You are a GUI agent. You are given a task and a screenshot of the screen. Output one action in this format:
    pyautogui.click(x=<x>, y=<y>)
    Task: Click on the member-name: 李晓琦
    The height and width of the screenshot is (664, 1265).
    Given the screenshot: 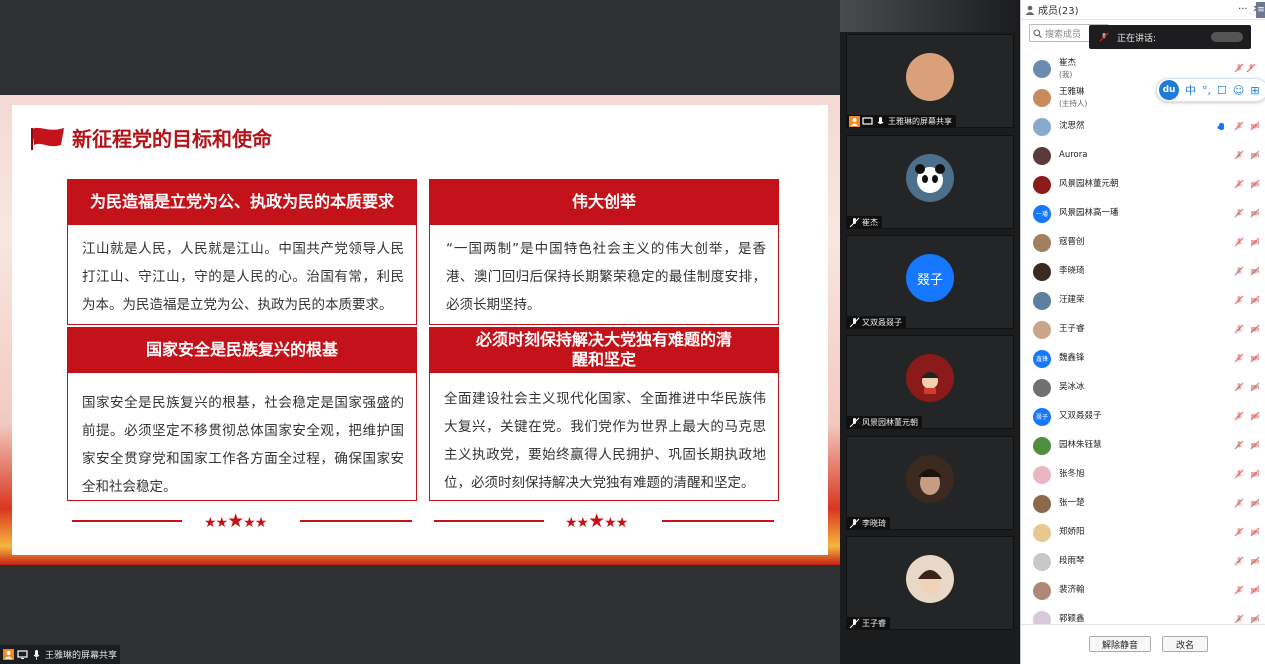 What is the action you would take?
    pyautogui.click(x=1072, y=271)
    